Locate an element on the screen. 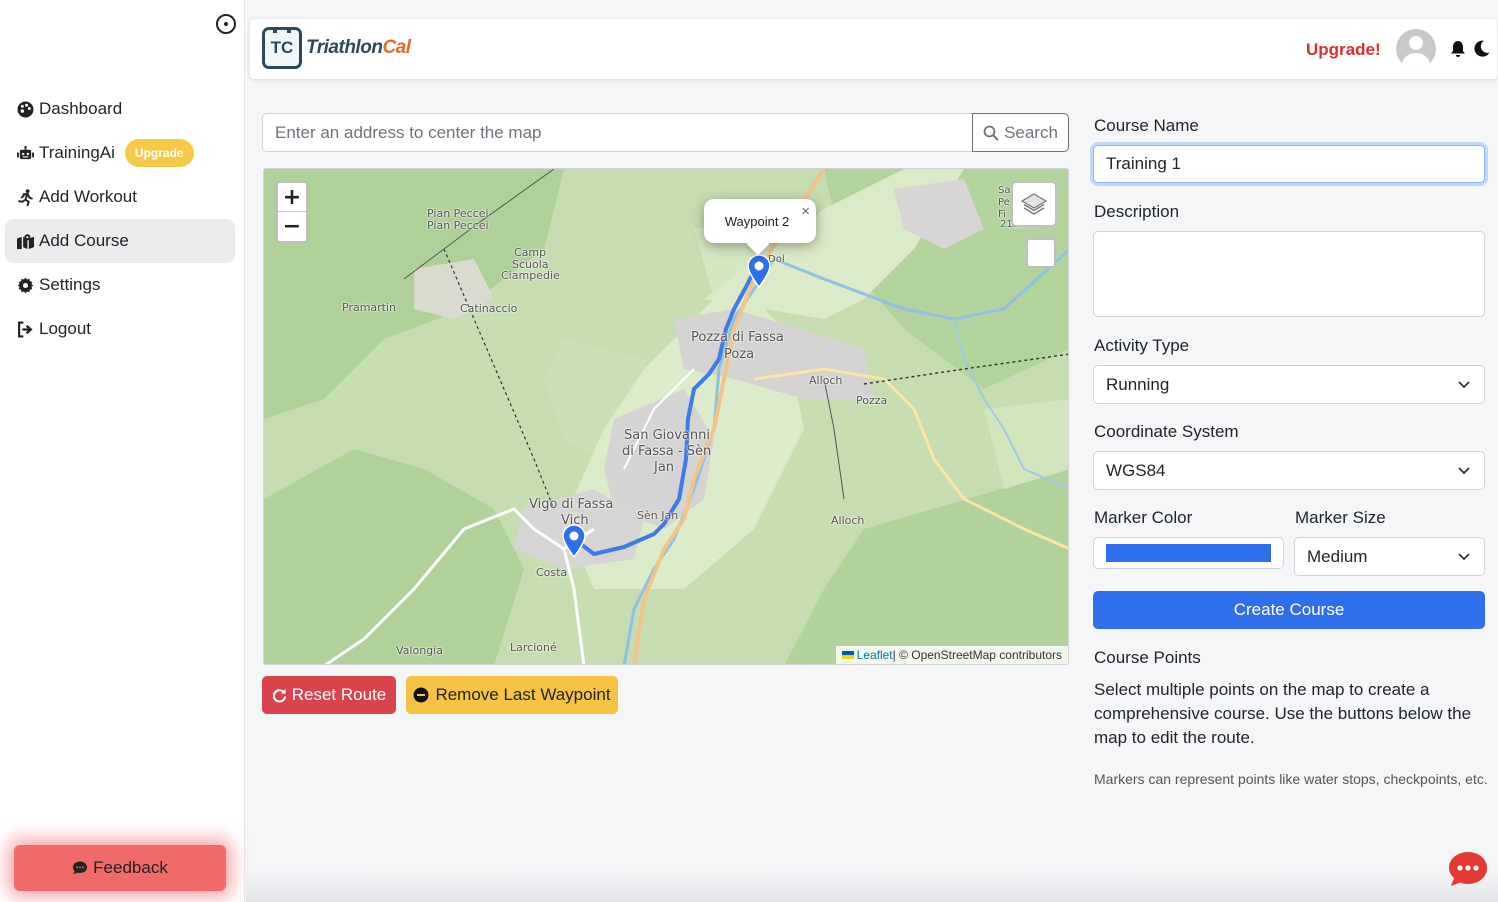 The height and width of the screenshot is (902, 1498). activity-type-select: Running is located at coordinates (1289, 384).